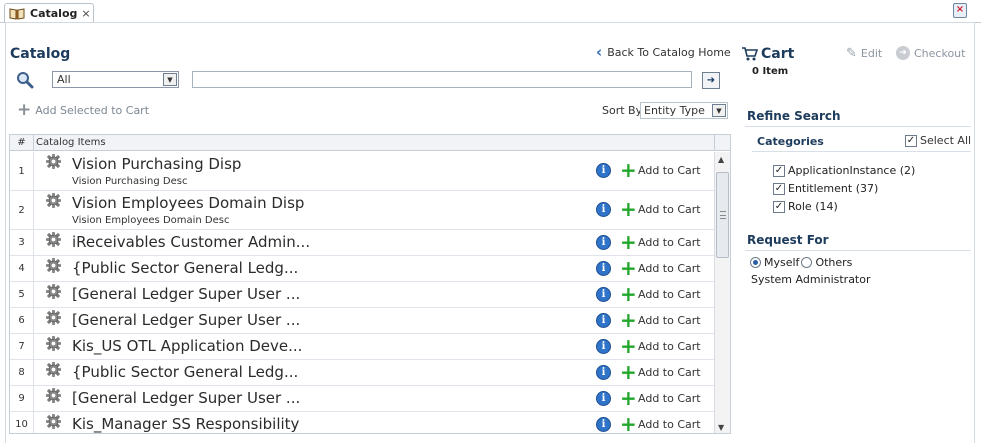 Image resolution: width=981 pixels, height=443 pixels. I want to click on edit-label: Edit, so click(871, 53).